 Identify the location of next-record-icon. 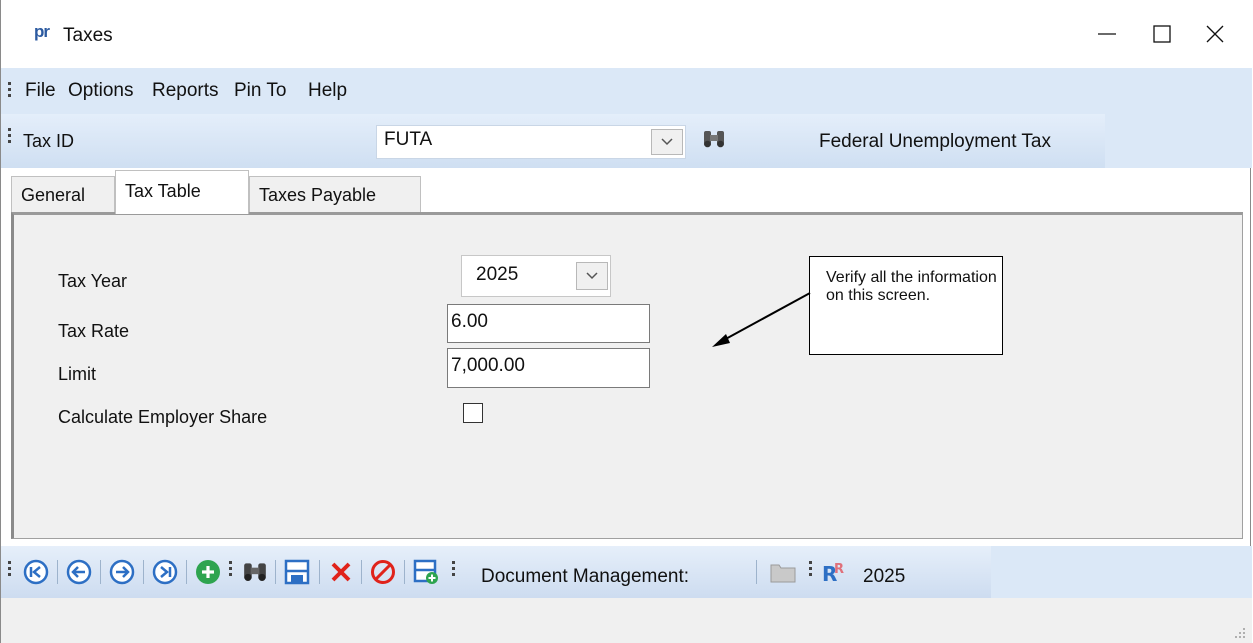
(122, 572).